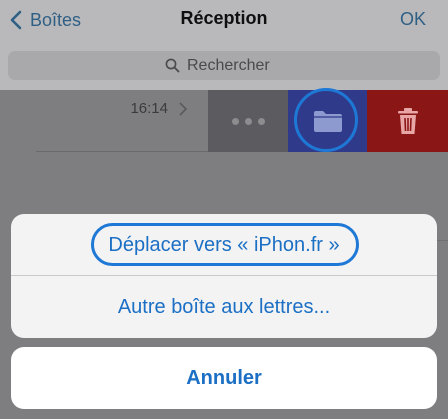 The image size is (448, 419). I want to click on row-separator, so click(122, 151).